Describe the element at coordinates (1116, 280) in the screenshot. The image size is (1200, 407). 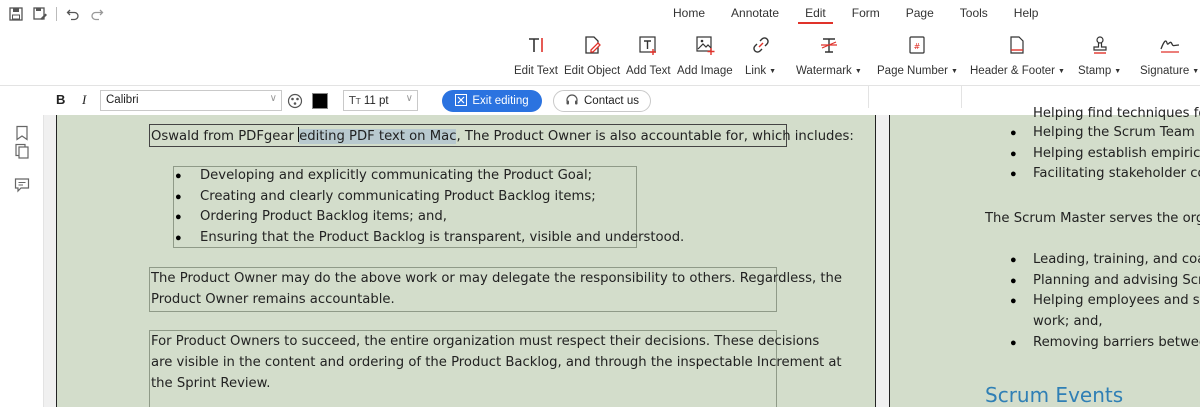
I see `list-item: Planning and advising Scrum` at that location.